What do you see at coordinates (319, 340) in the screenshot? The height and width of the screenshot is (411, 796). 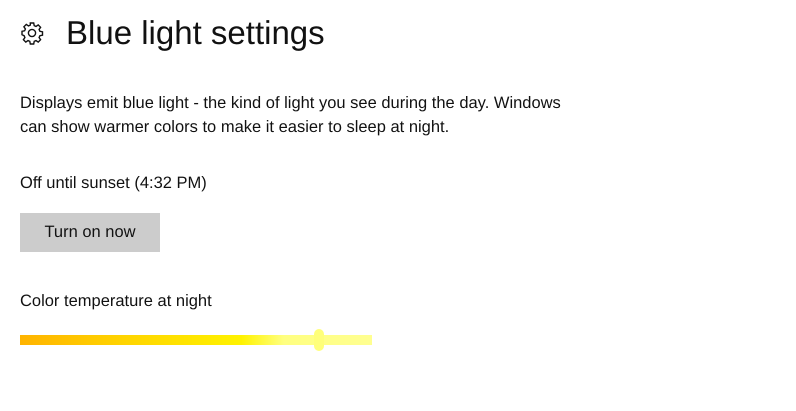 I see `slider-thumb` at bounding box center [319, 340].